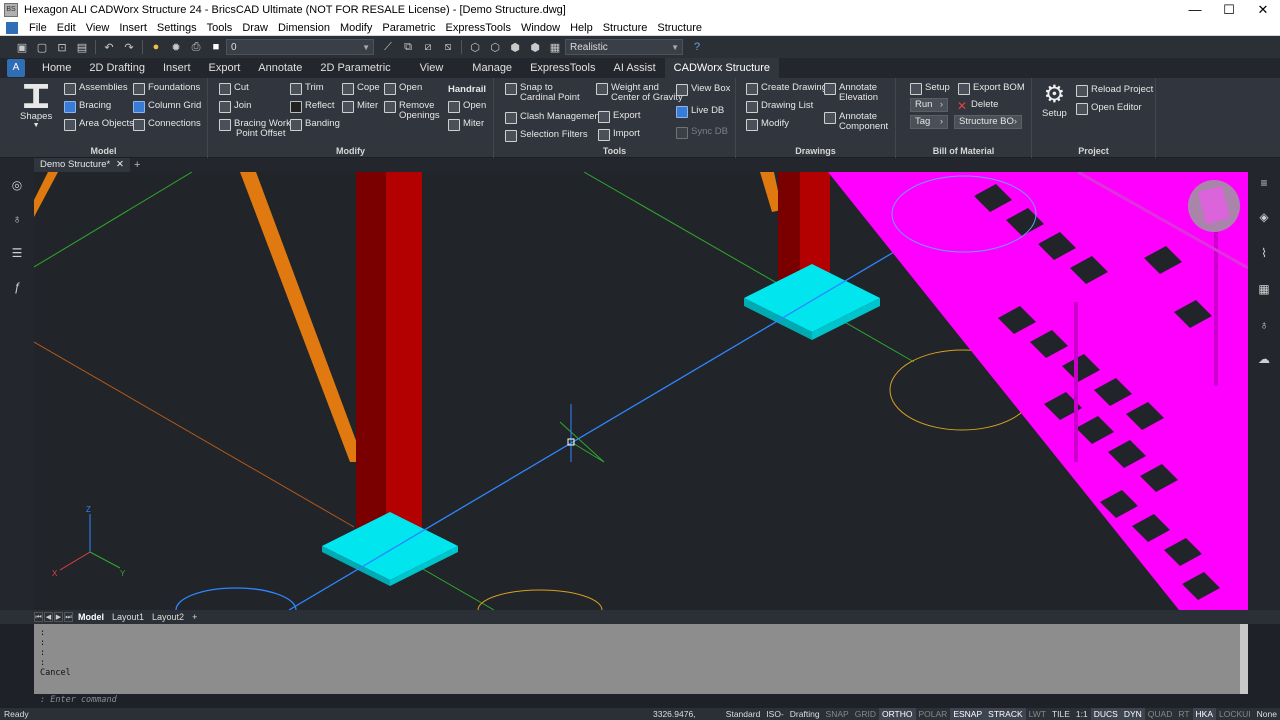 The width and height of the screenshot is (1280, 720). Describe the element at coordinates (408, 28) in the screenshot. I see `menu-parametric: Parametric` at that location.